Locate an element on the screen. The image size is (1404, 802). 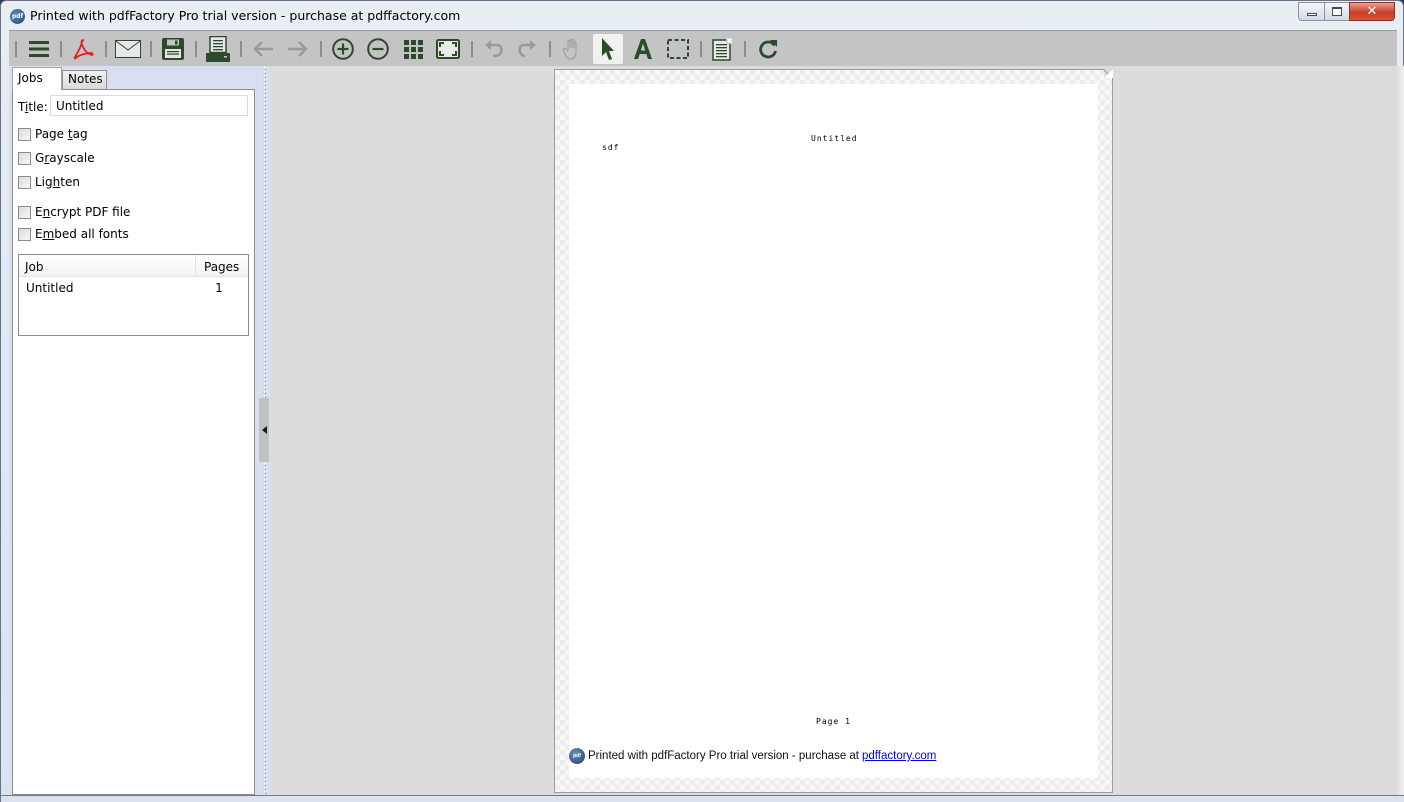
pointer-arrow-icon is located at coordinates (608, 49).